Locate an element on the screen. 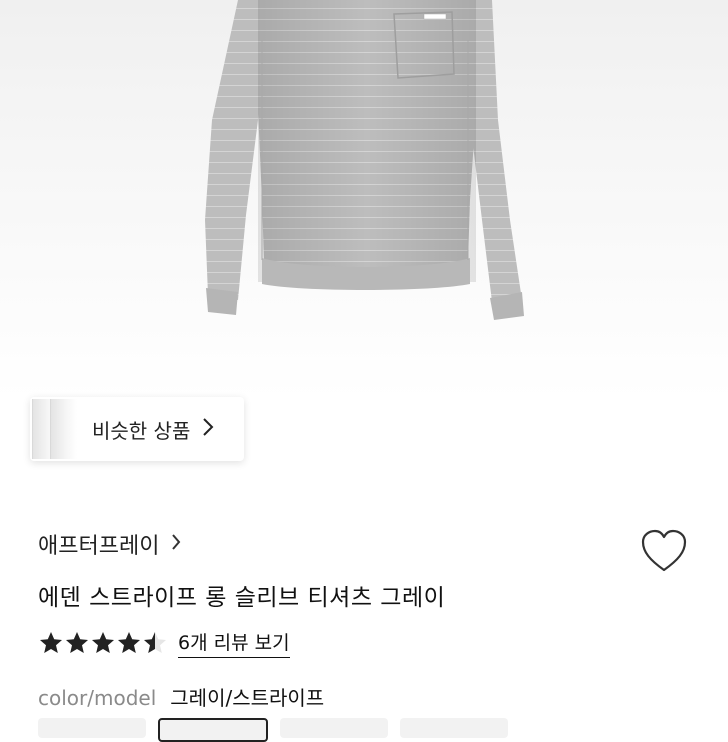  brand-link: 애프터프레이 is located at coordinates (109, 544).